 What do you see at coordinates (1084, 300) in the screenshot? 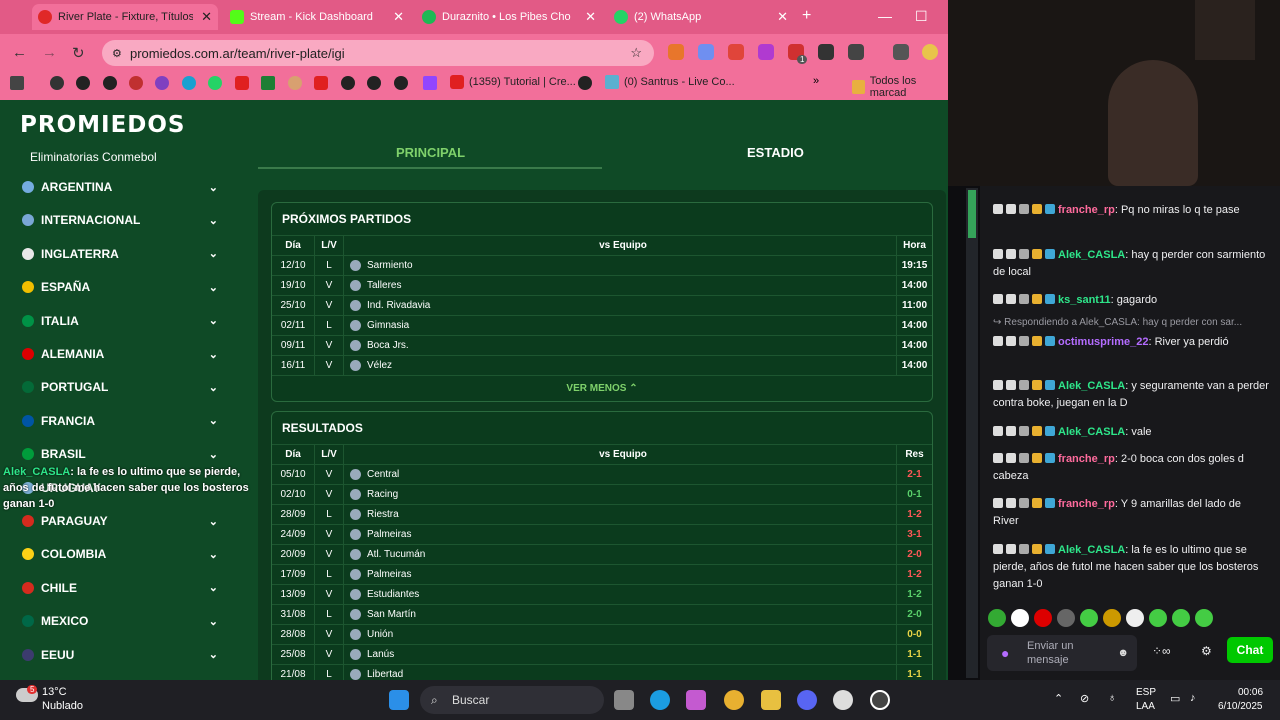
I see `chat-username: ks_sant11` at bounding box center [1084, 300].